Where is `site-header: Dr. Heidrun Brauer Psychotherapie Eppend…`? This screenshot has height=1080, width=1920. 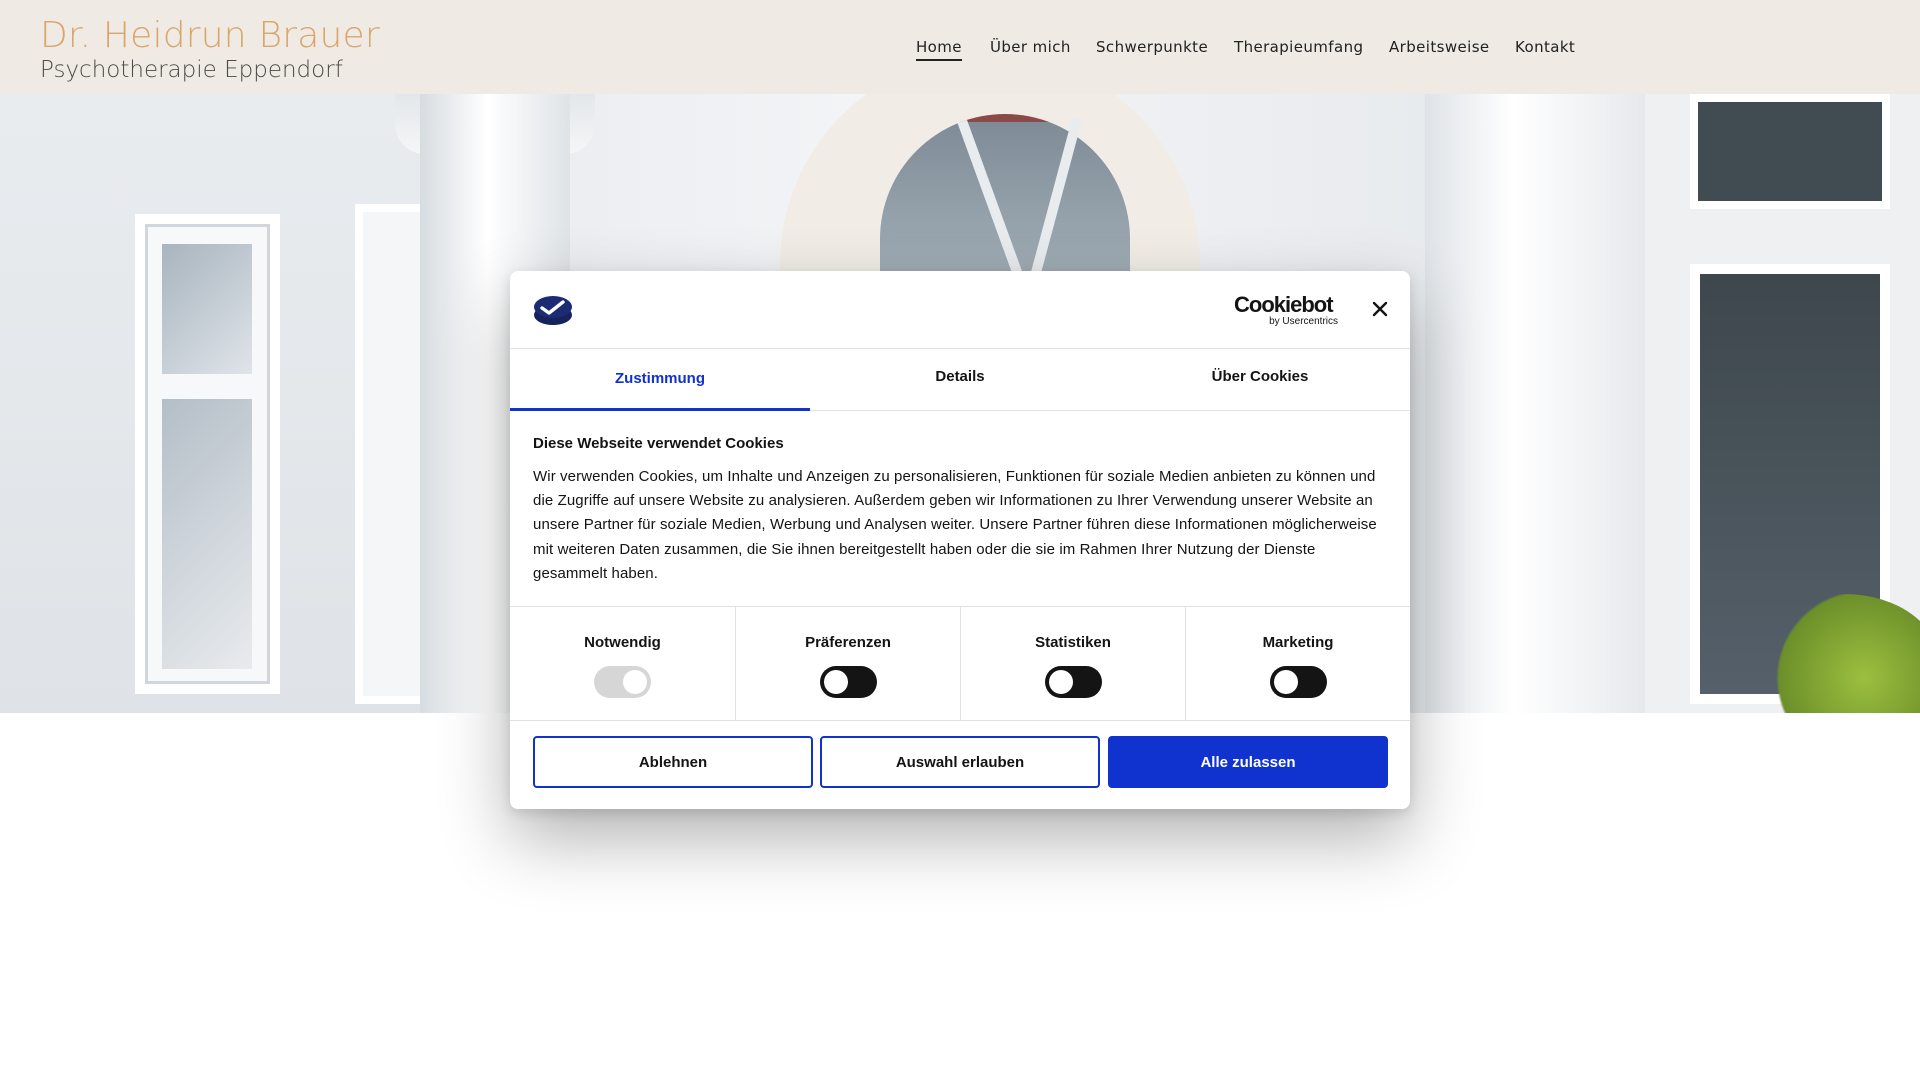
site-header: Dr. Heidrun Brauer Psychotherapie Eppend… is located at coordinates (960, 47).